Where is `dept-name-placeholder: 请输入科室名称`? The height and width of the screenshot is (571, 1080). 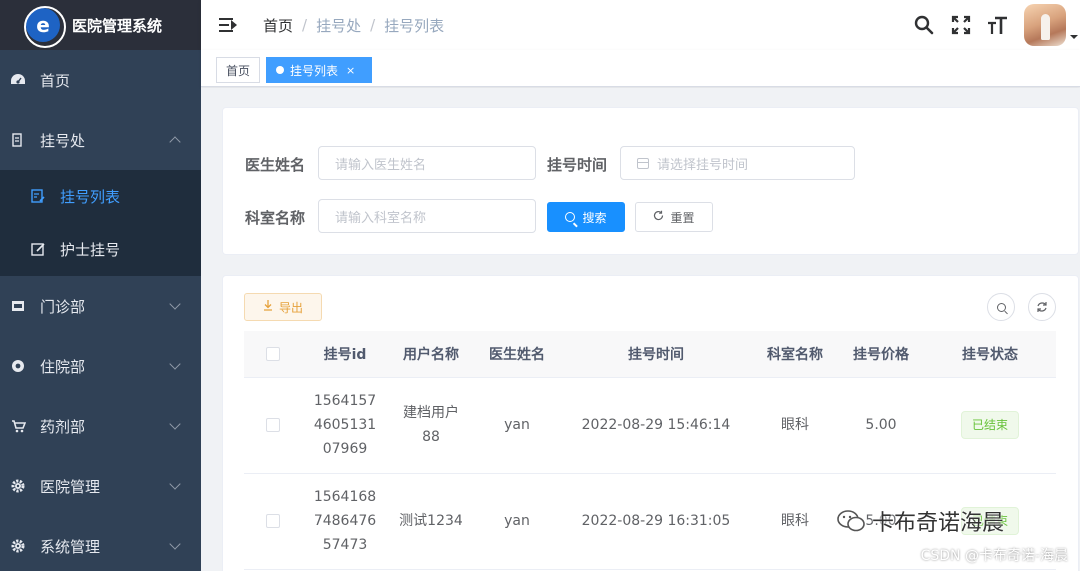 dept-name-placeholder: 请输入科室名称 is located at coordinates (381, 218).